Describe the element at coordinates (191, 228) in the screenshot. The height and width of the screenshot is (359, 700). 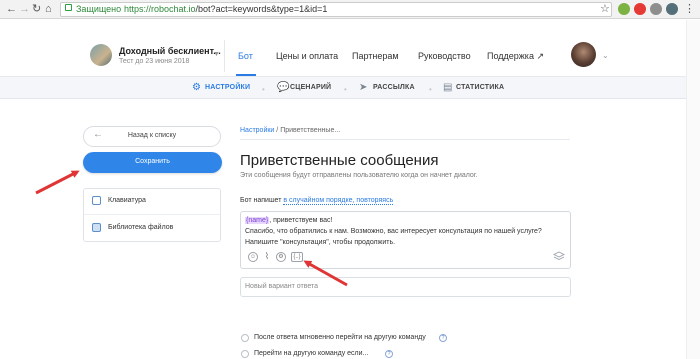
I see `annotation-arrows` at that location.